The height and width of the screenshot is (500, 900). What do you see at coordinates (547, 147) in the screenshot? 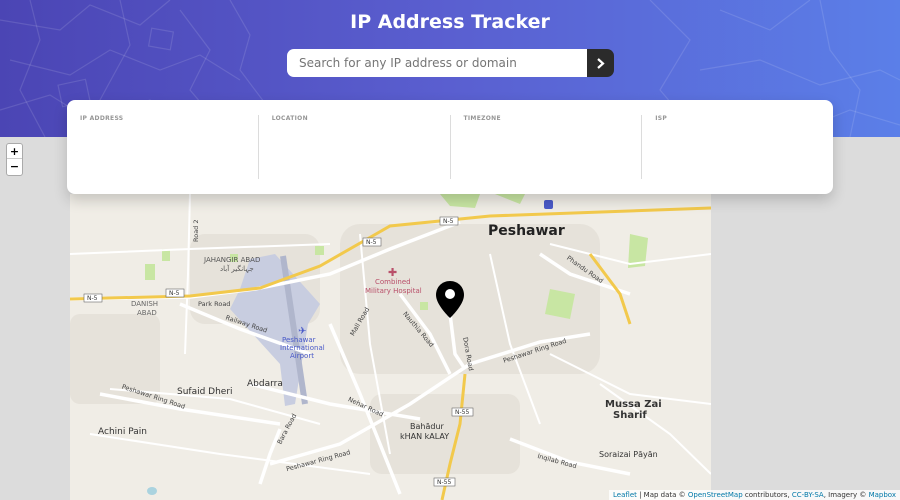
I see `timezone-section: TIMEZONE` at bounding box center [547, 147].